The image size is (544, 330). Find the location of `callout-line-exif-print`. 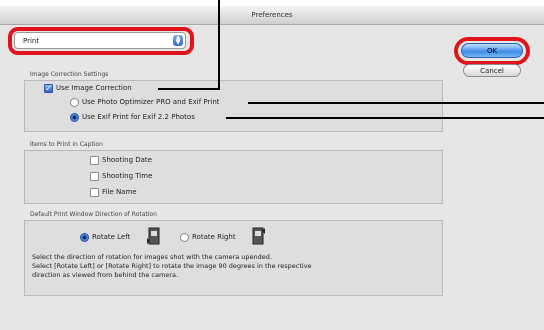

callout-line-exif-print is located at coordinates (385, 118).